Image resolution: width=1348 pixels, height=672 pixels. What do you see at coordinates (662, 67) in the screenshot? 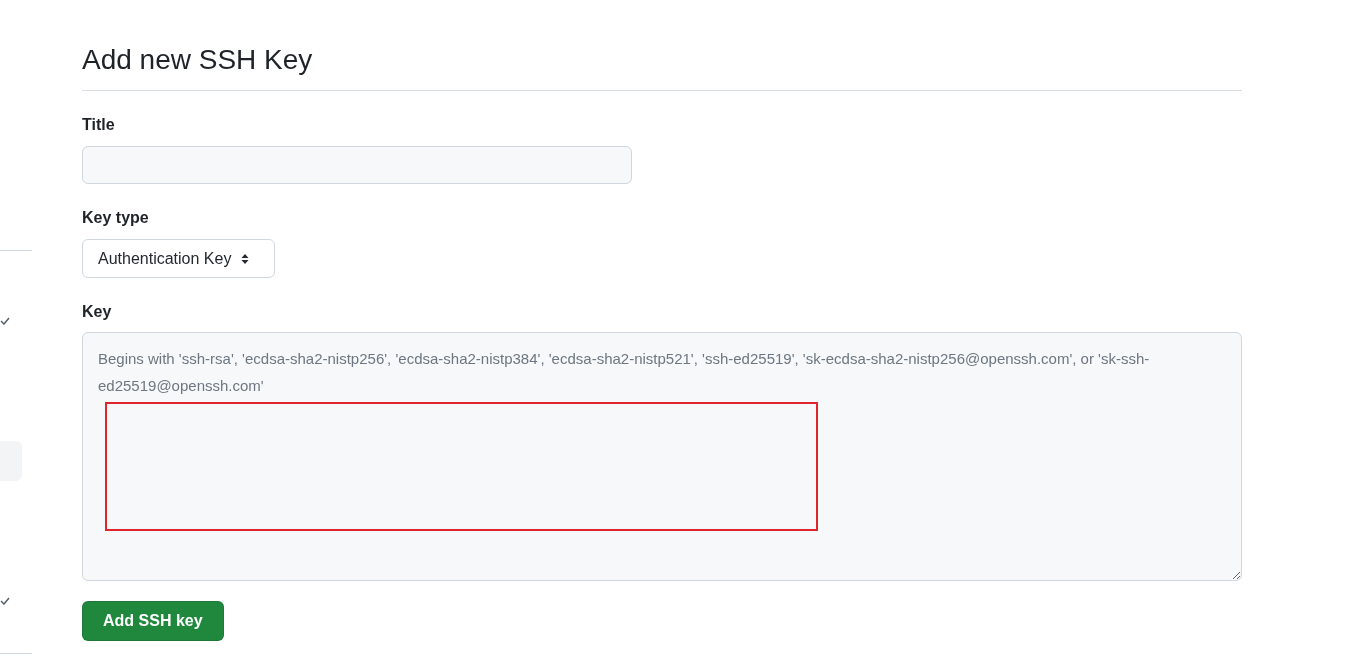
I see `page-heading: Add new SSH Key` at bounding box center [662, 67].